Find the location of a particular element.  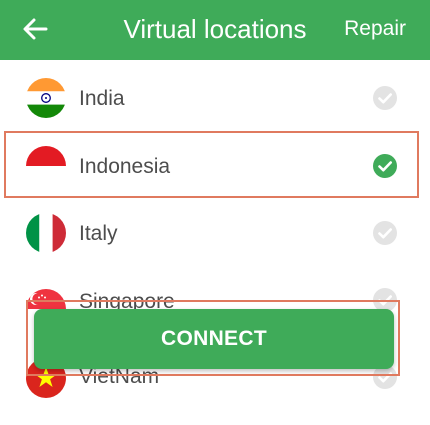

location-name: Indonesia is located at coordinates (125, 166).